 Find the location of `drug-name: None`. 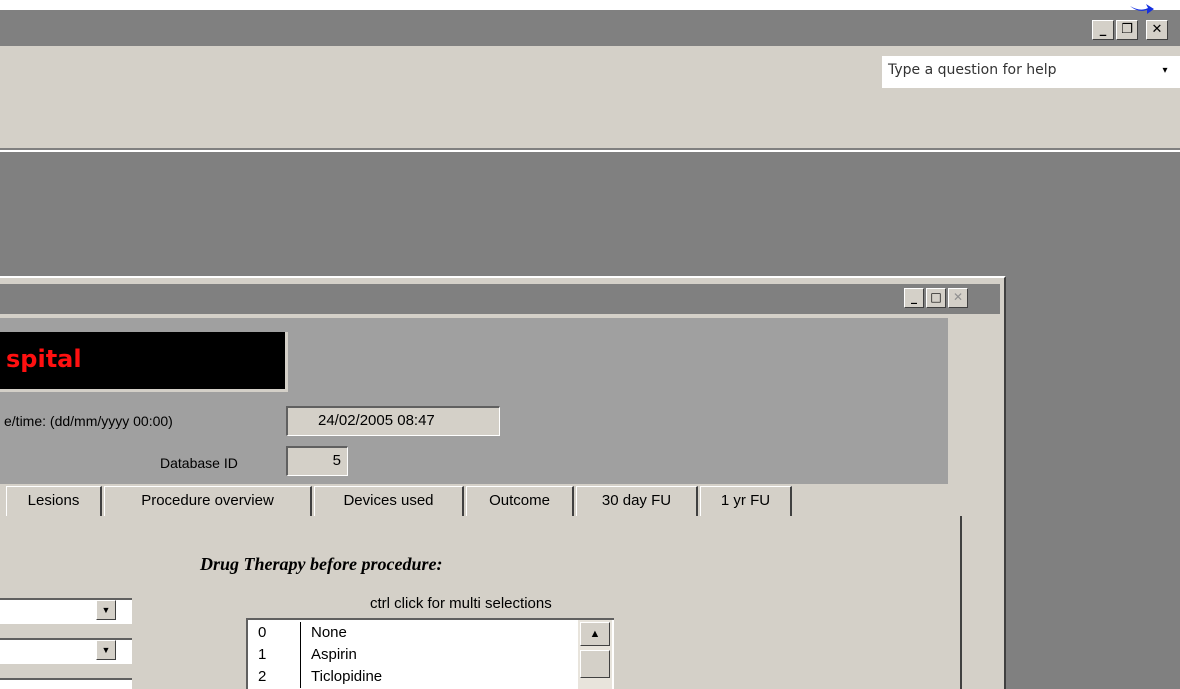

drug-name: None is located at coordinates (323, 633).